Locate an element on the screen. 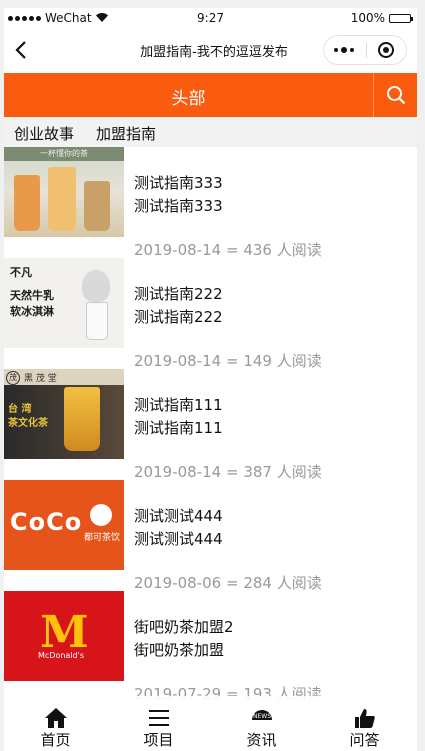 The image size is (425, 751). article-thumbnail: M McDonald's is located at coordinates (64, 636).